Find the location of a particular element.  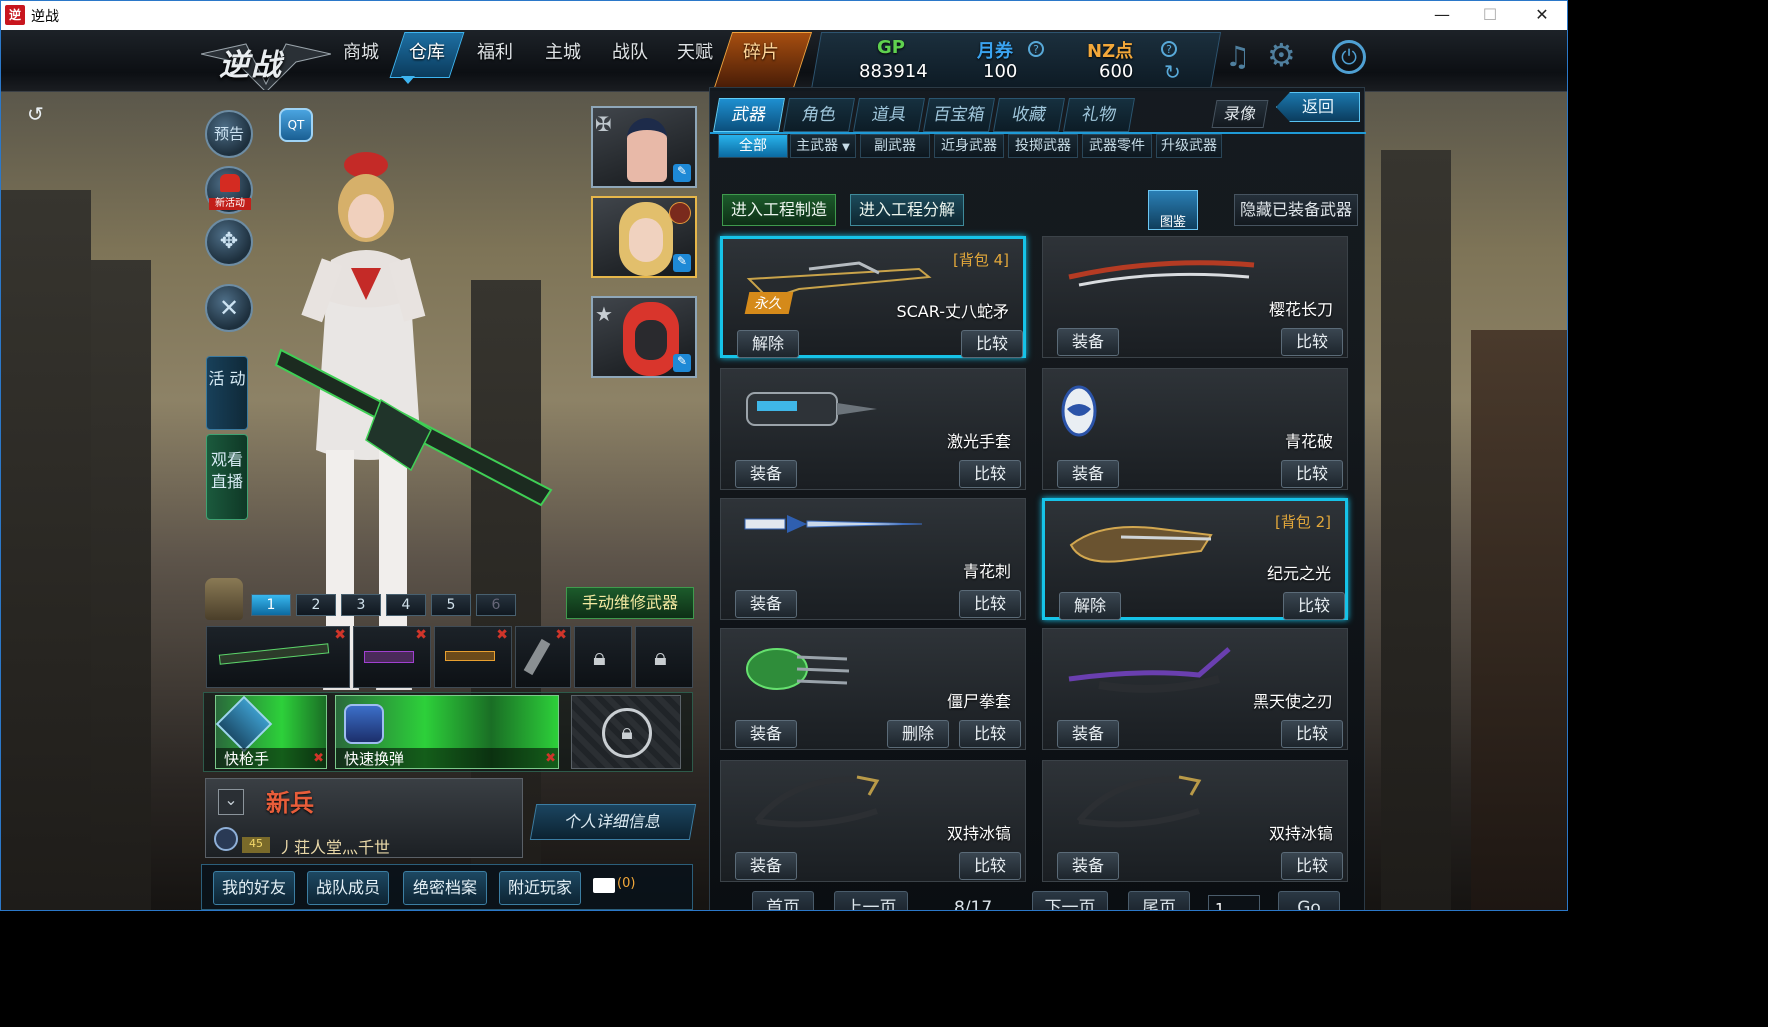

manual-repair-button: 手动维修武器 is located at coordinates (630, 603).